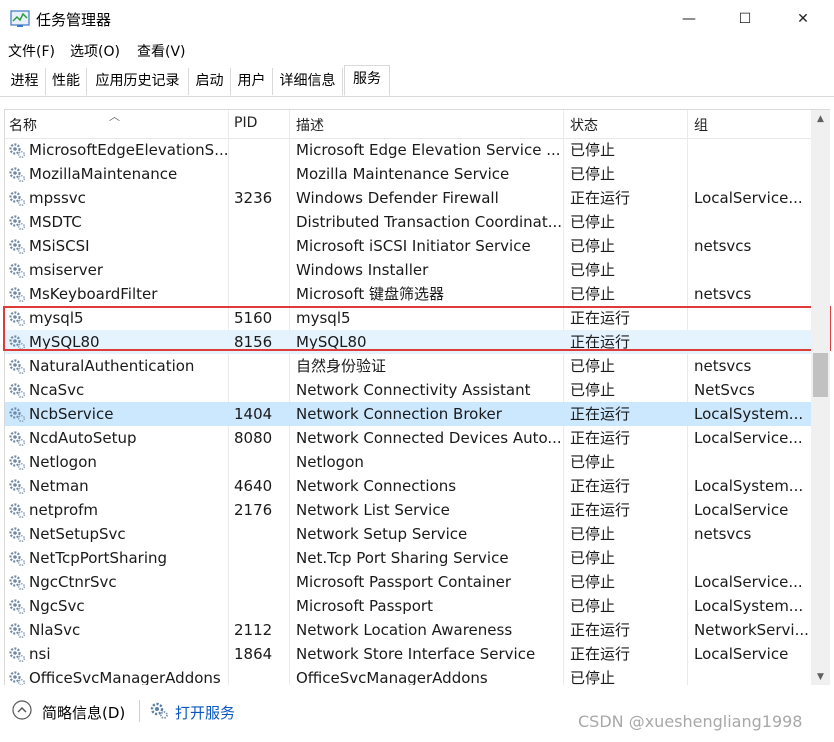  I want to click on open-services-link: 打开服务, so click(205, 712).